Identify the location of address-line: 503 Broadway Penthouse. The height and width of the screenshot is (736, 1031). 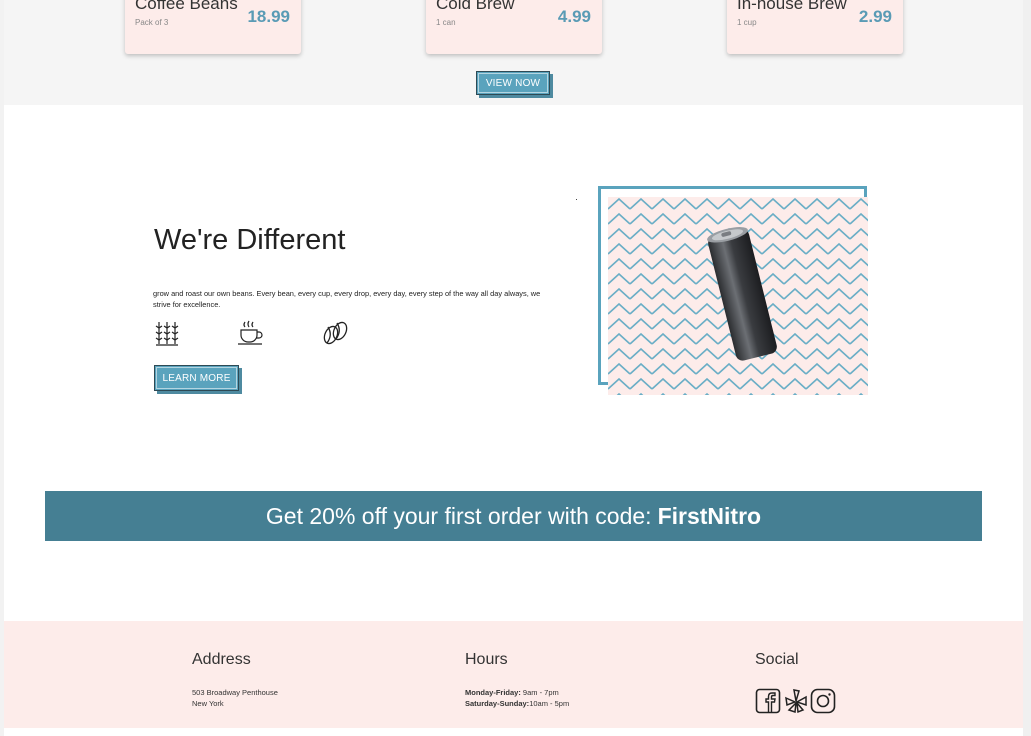
(235, 692).